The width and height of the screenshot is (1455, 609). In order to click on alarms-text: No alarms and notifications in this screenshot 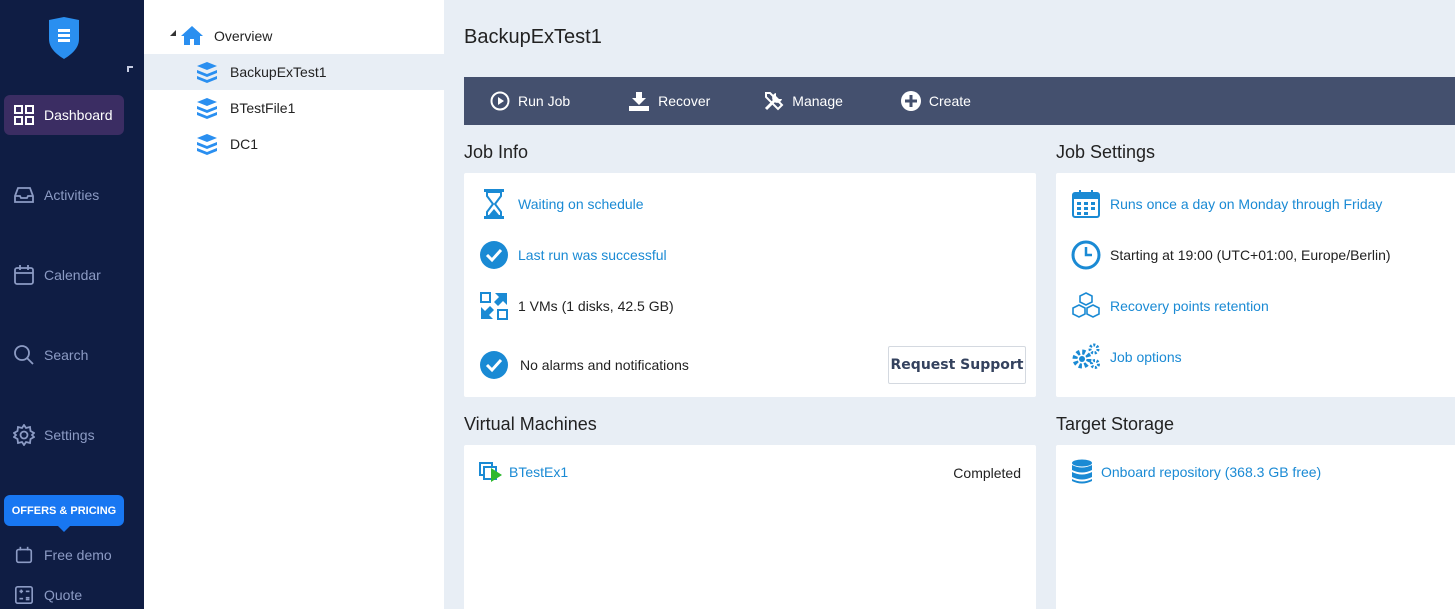, I will do `click(604, 365)`.